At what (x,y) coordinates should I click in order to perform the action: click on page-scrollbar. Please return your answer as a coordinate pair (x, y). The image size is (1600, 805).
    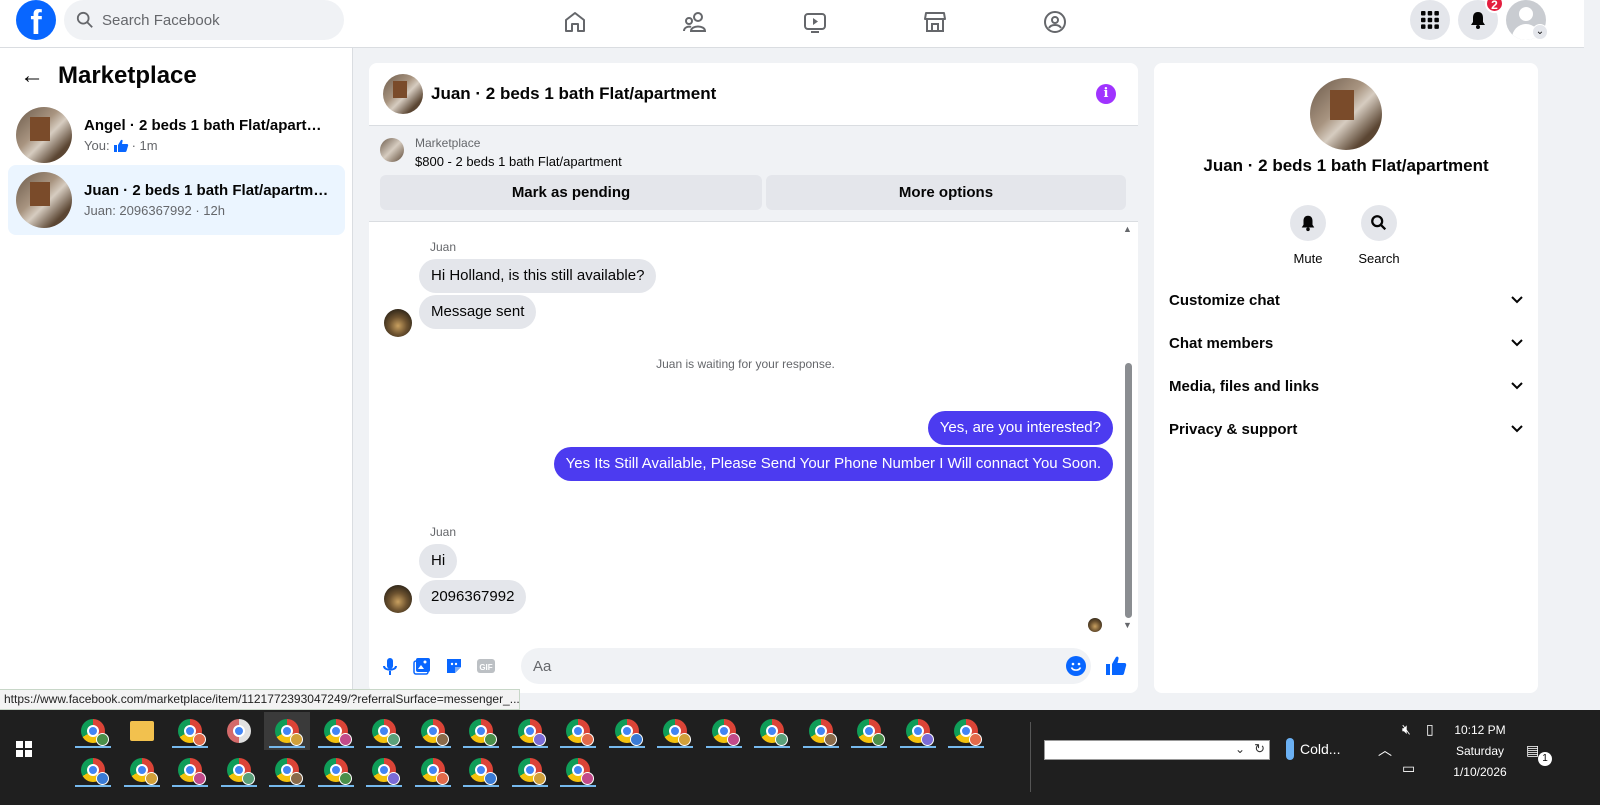
    Looking at the image, I should click on (1592, 355).